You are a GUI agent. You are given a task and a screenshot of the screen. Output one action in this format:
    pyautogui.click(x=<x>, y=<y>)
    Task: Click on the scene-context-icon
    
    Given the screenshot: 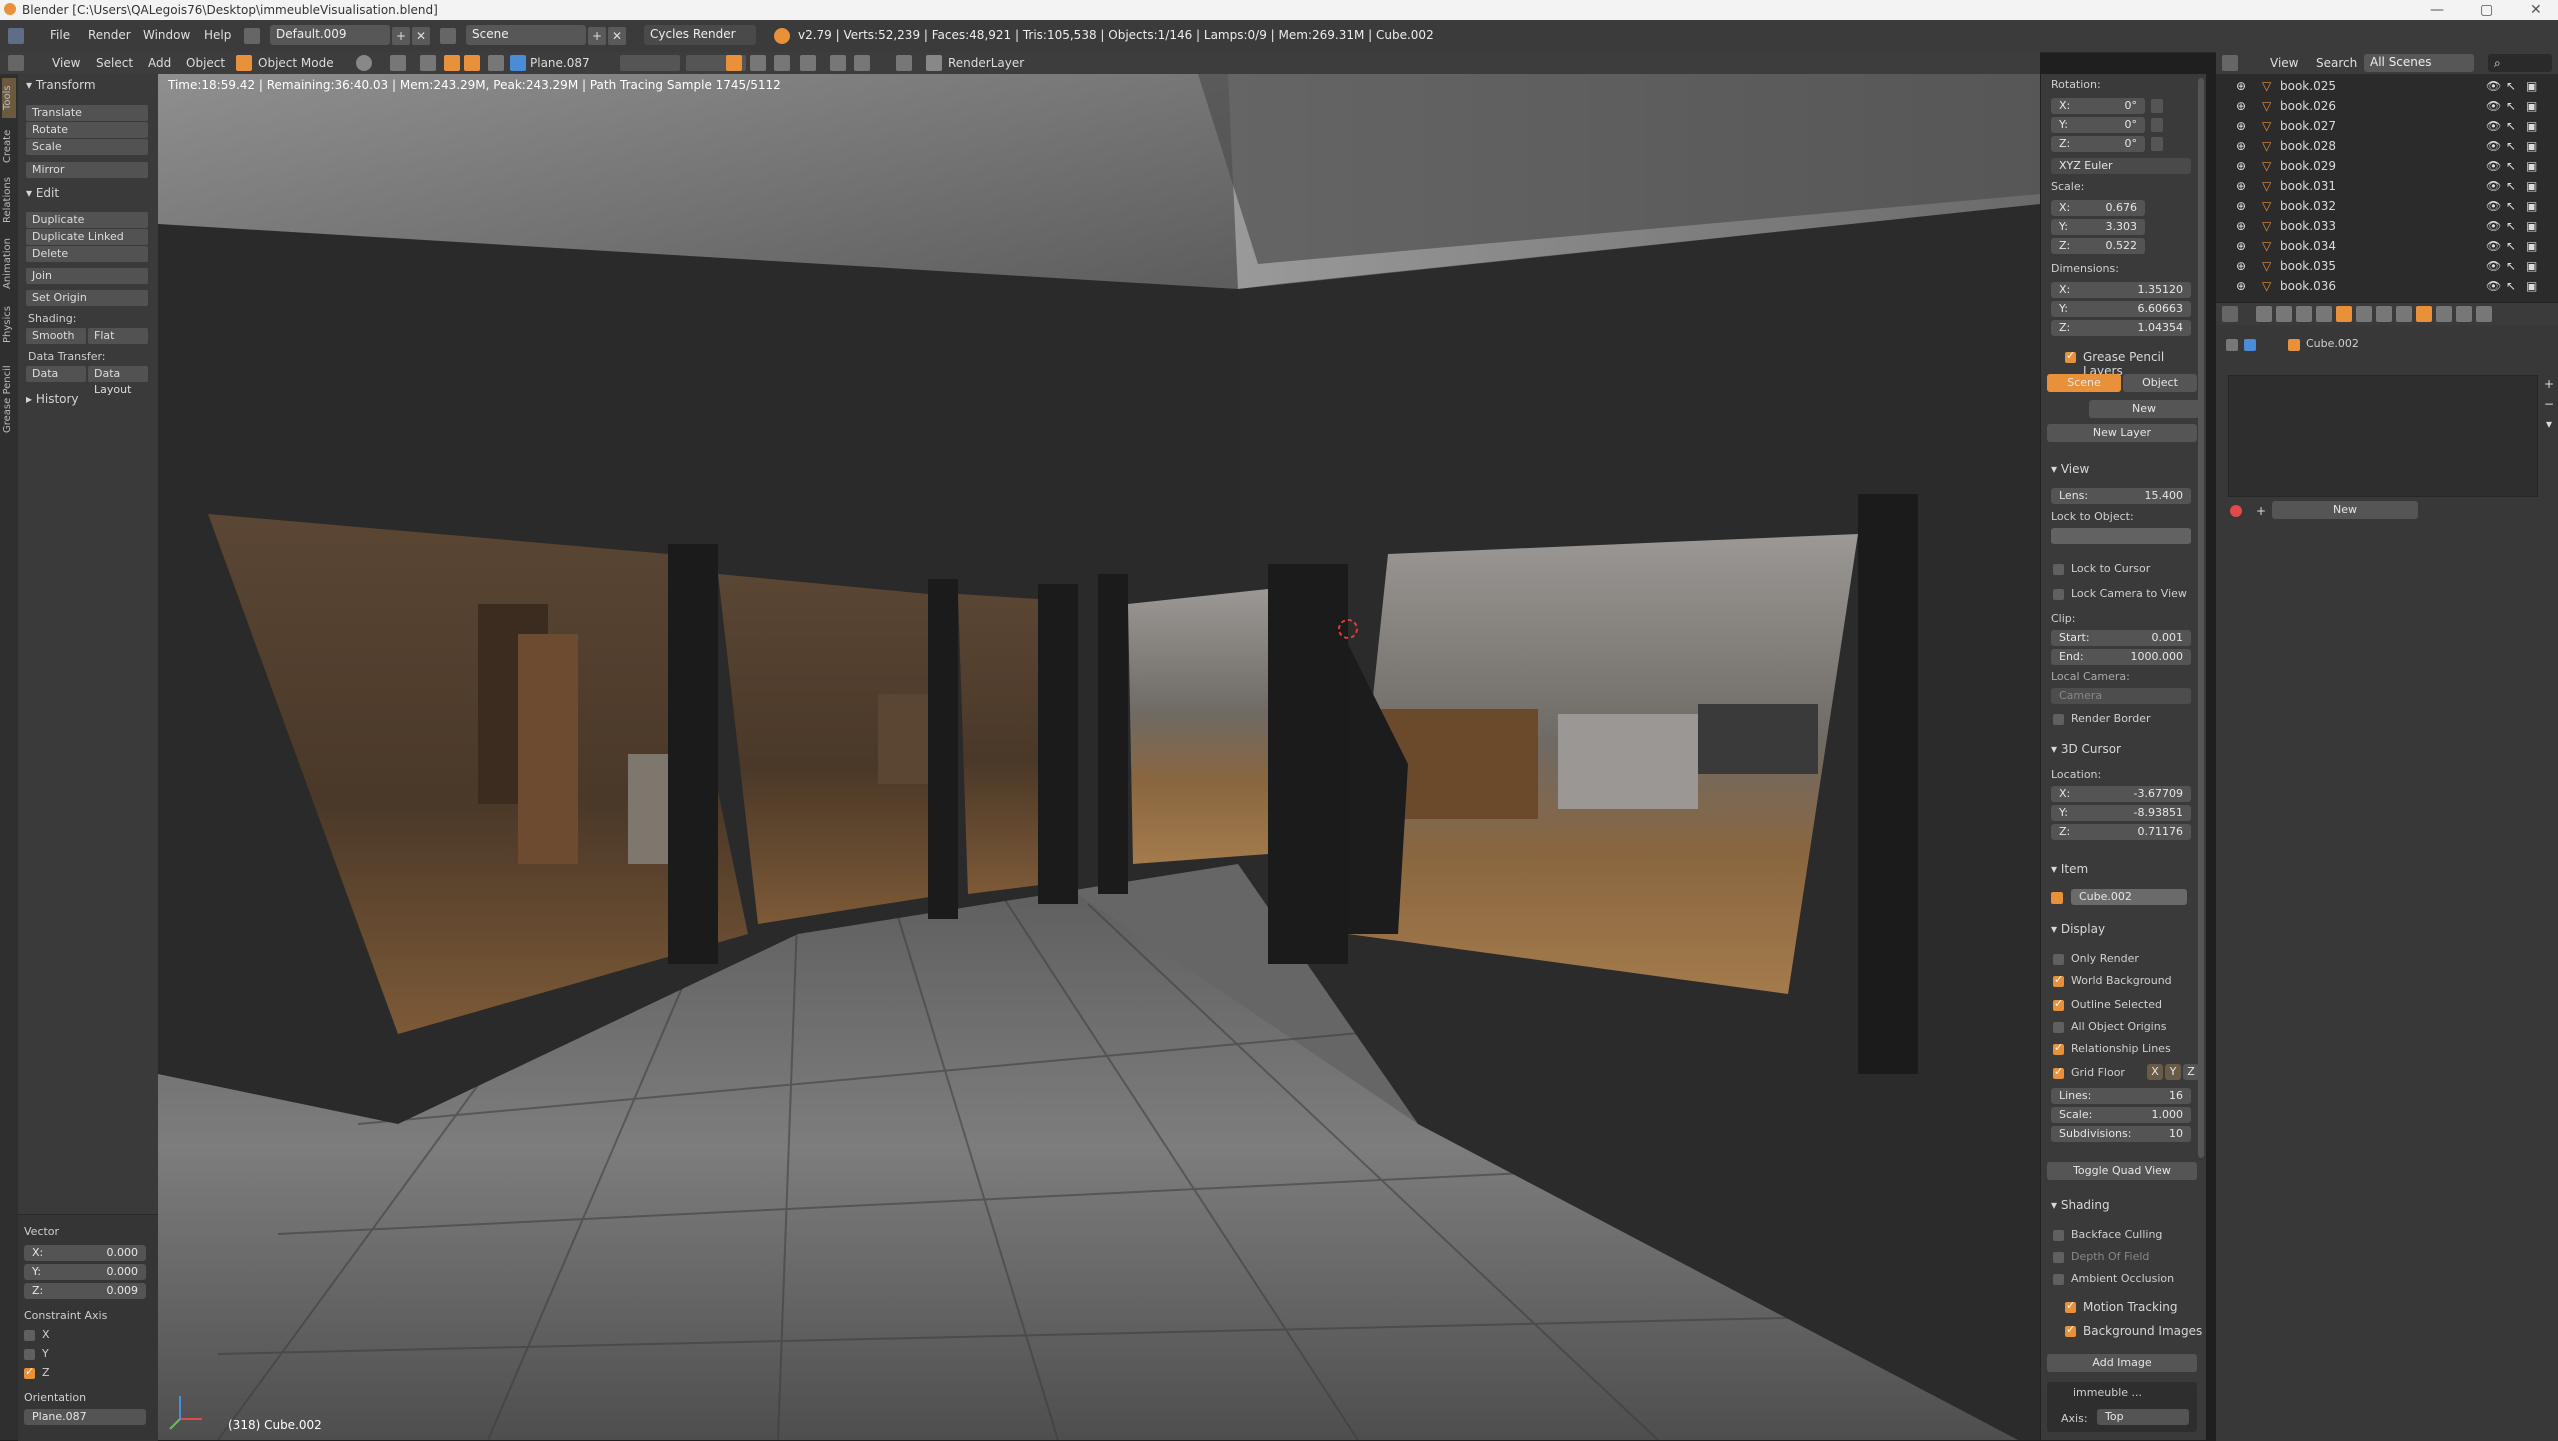 What is the action you would take?
    pyautogui.click(x=2304, y=314)
    